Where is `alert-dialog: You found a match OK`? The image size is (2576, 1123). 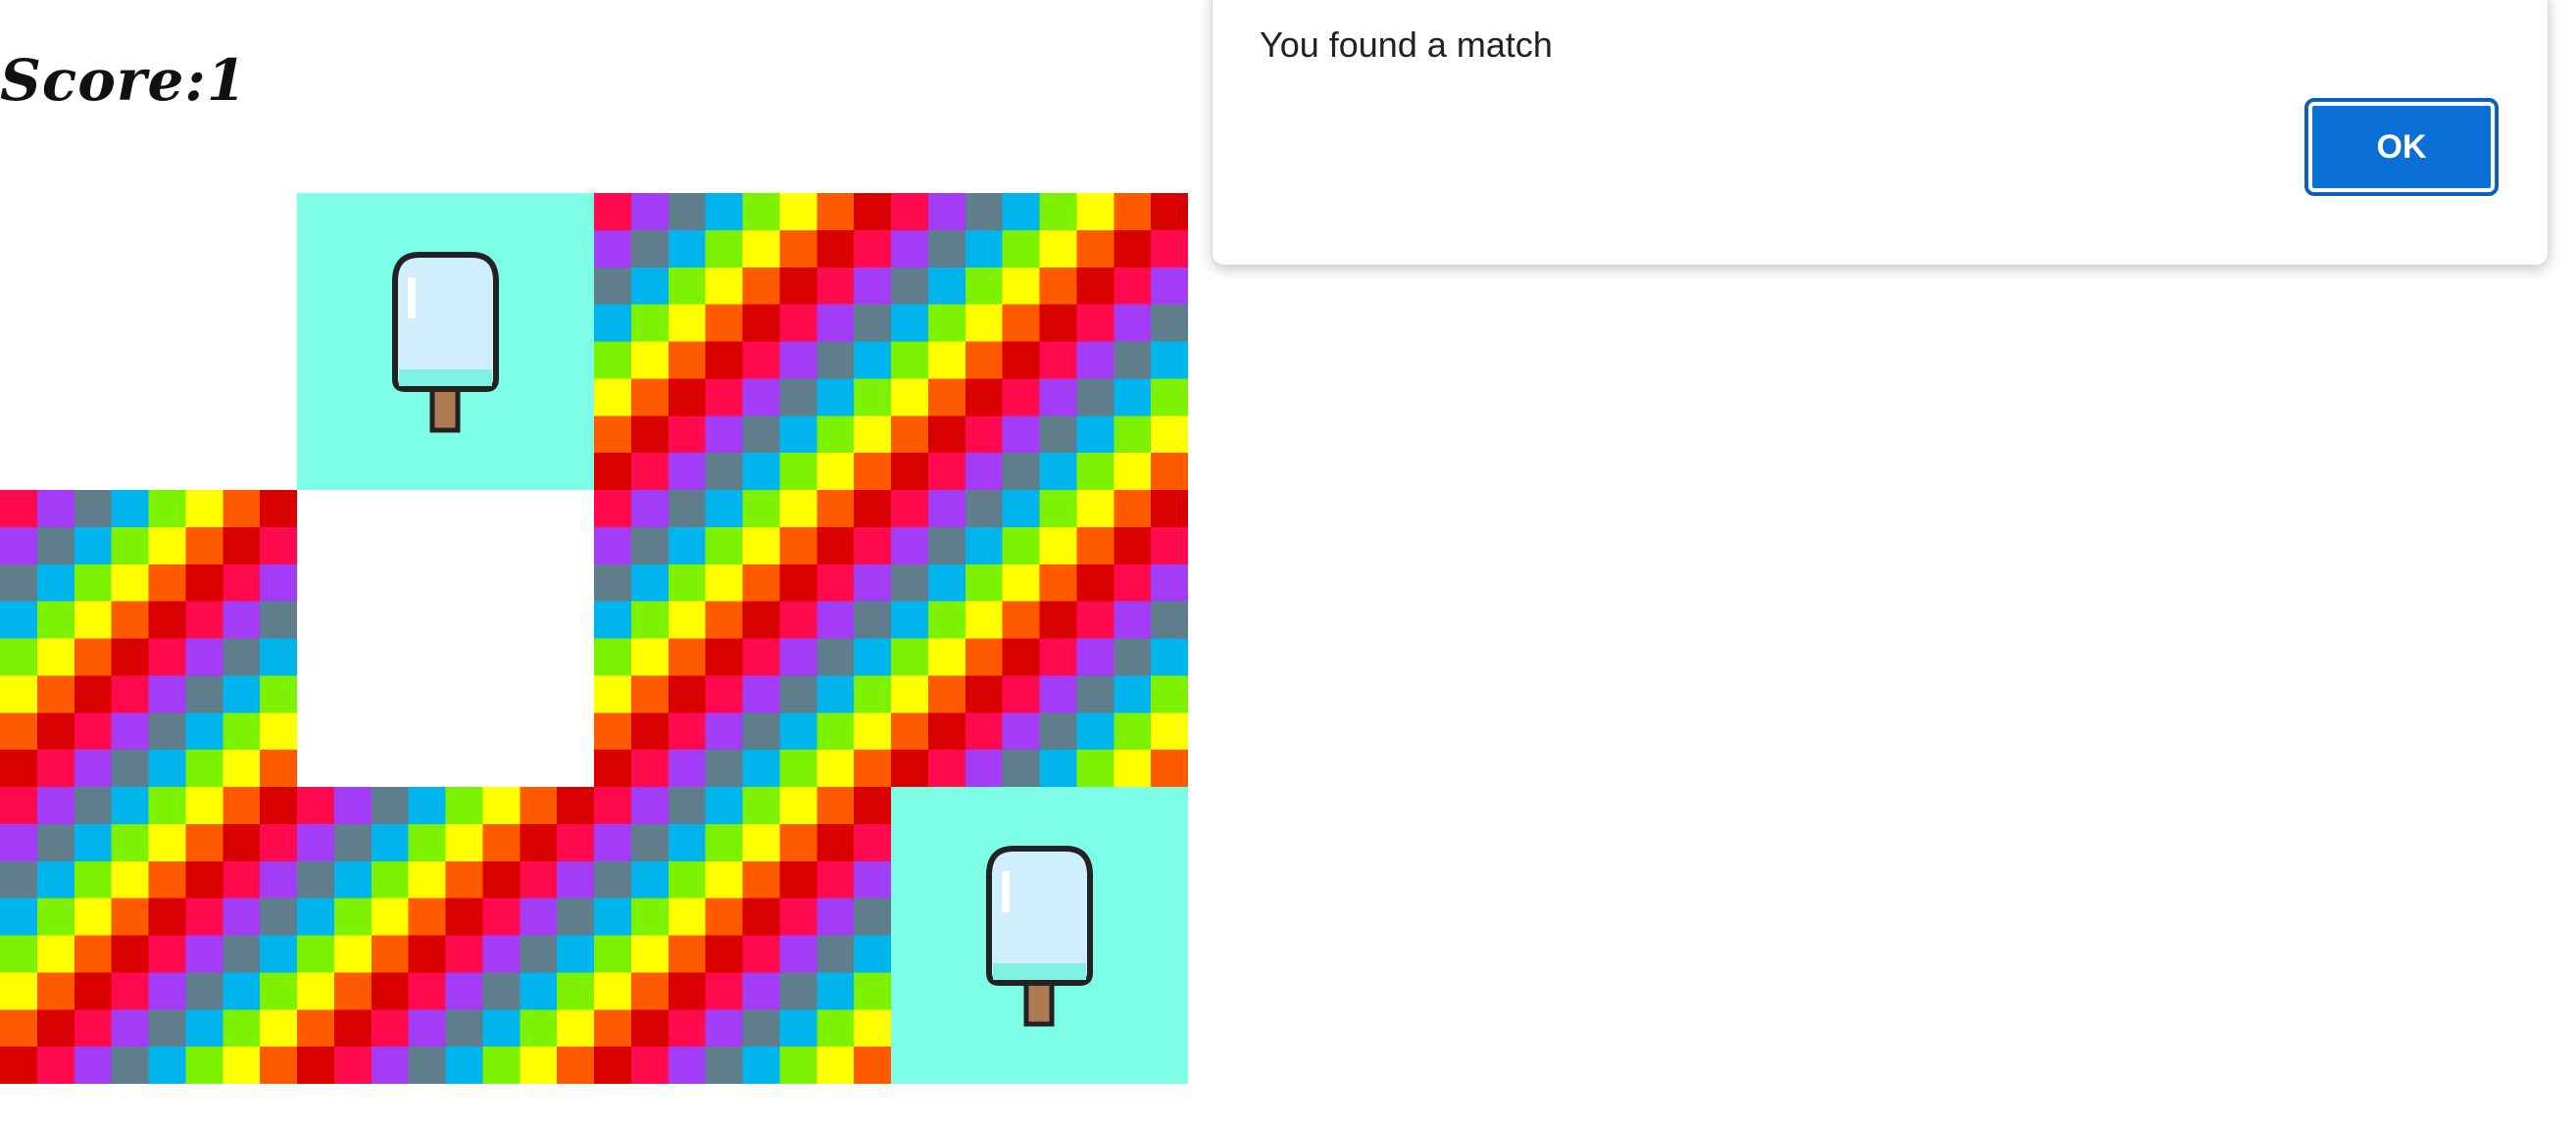
alert-dialog: You found a match OK is located at coordinates (1880, 133).